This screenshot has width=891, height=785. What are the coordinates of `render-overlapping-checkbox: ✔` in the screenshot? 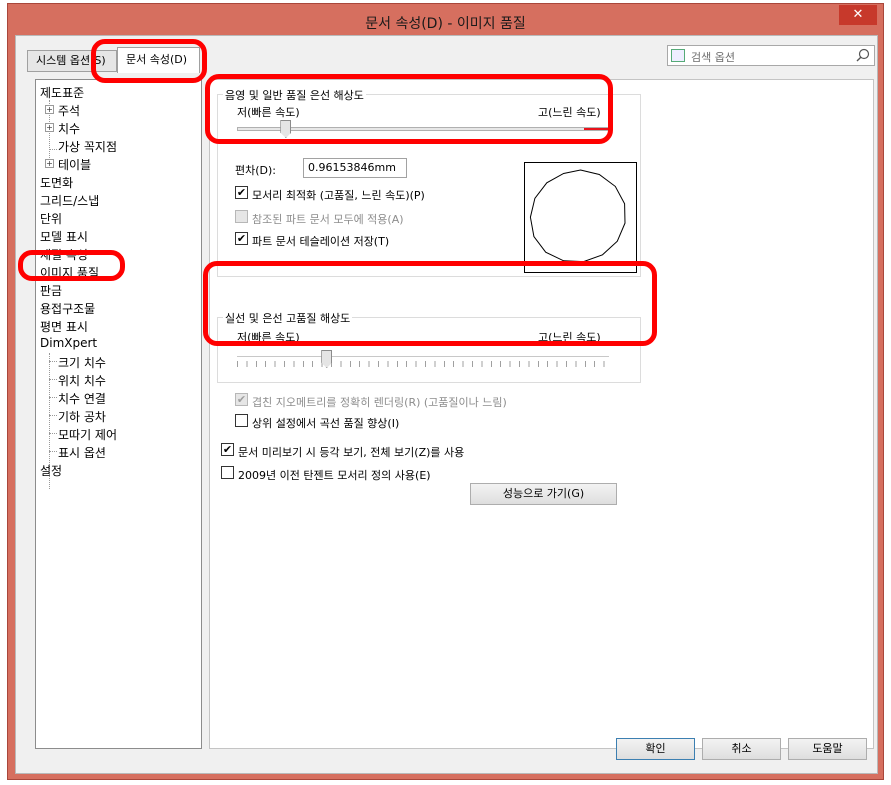 It's located at (241, 399).